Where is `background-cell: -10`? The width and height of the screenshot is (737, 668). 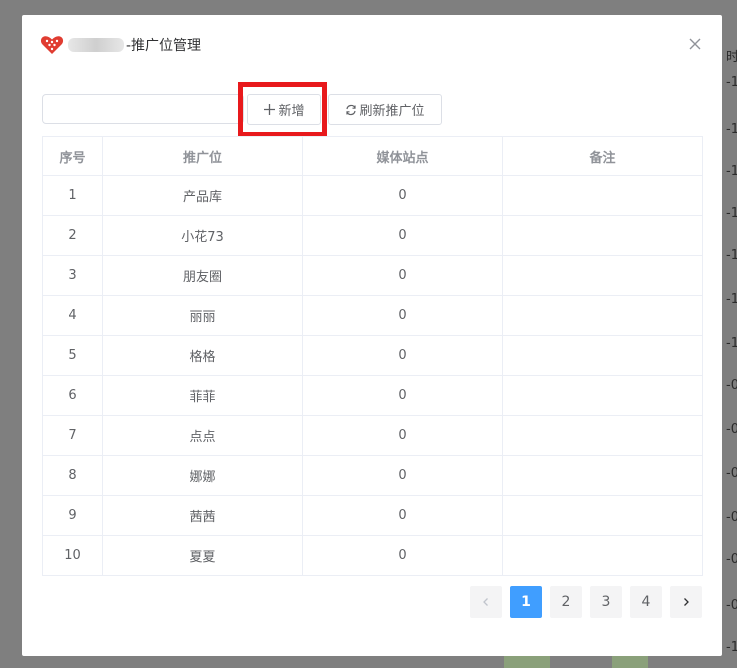
background-cell: -10 is located at coordinates (731, 647).